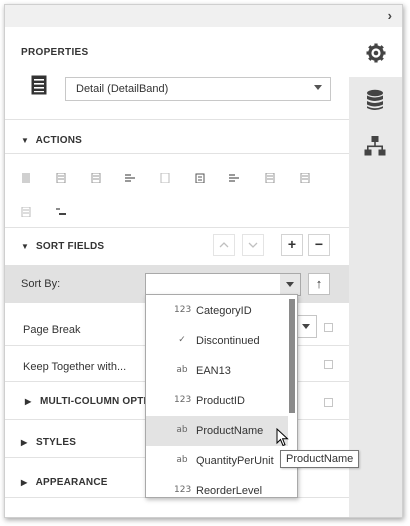 The height and width of the screenshot is (526, 410). What do you see at coordinates (39, 85) in the screenshot?
I see `band-list-icon` at bounding box center [39, 85].